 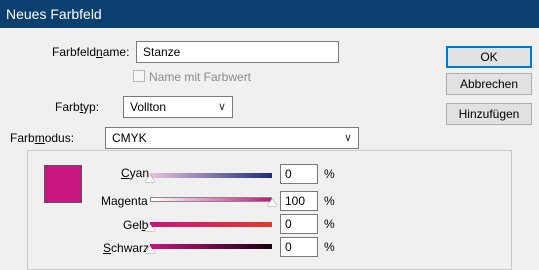 I want to click on color-mode-value: CMYK, so click(x=129, y=138).